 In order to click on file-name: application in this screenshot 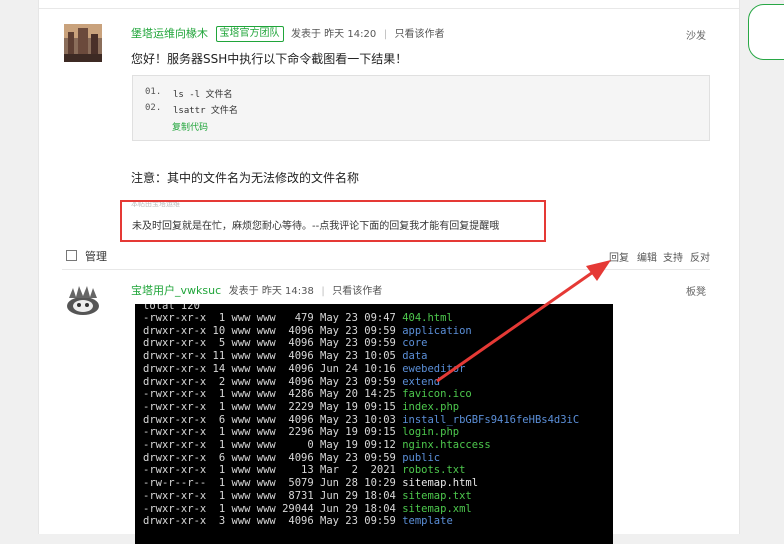, I will do `click(437, 330)`.